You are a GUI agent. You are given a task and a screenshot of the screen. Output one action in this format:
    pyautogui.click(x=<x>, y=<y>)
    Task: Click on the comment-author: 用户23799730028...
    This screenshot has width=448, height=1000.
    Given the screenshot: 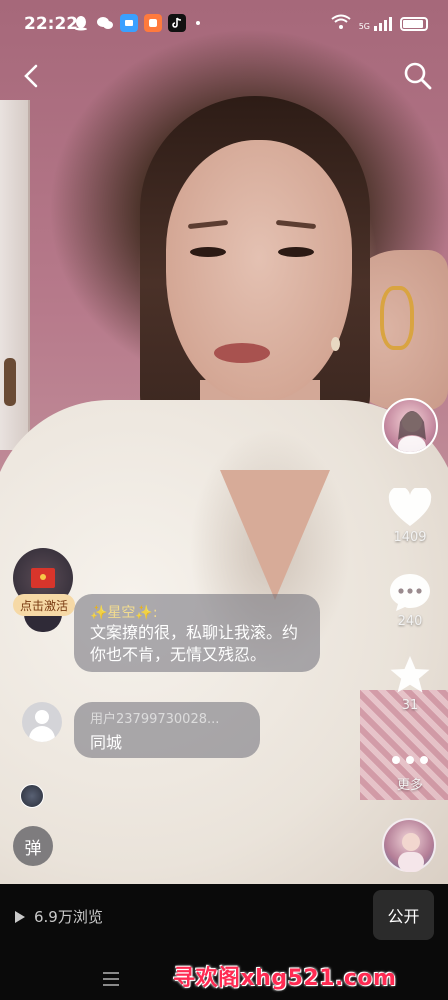 What is the action you would take?
    pyautogui.click(x=155, y=719)
    